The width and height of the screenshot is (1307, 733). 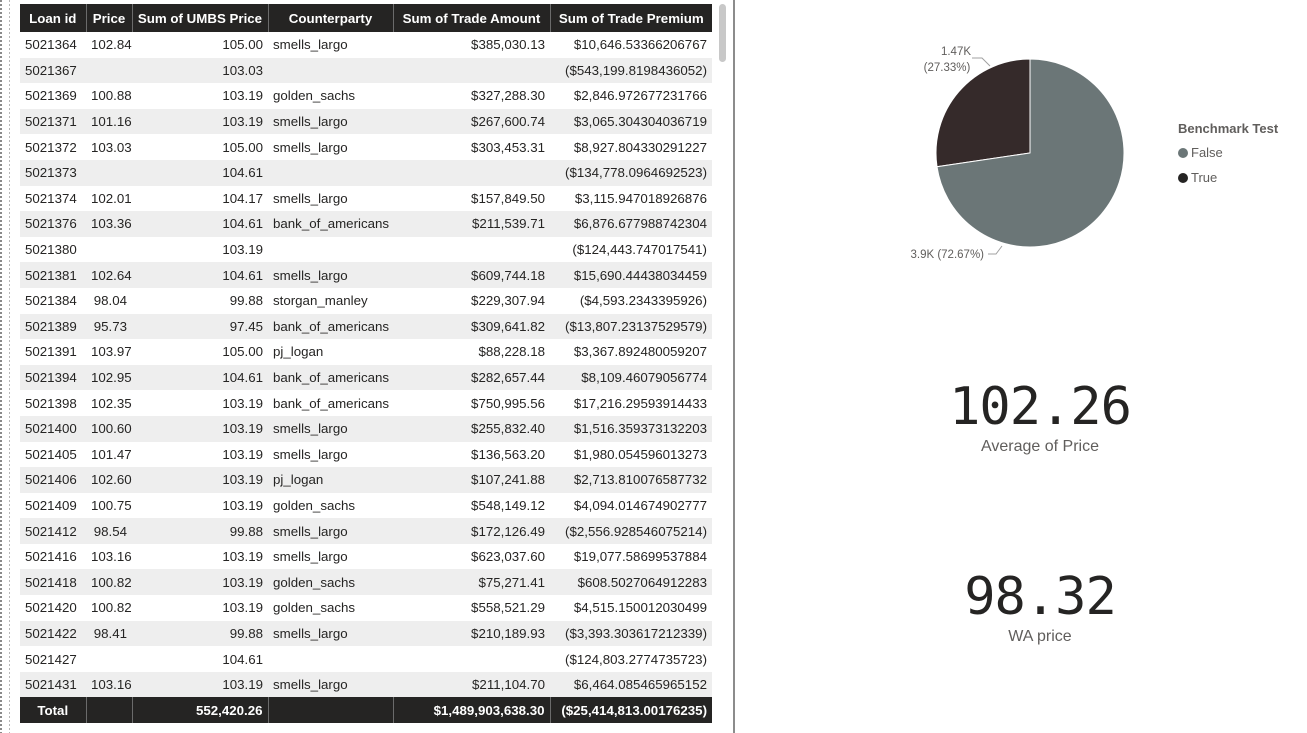 I want to click on price-cell: 103.03, so click(x=111, y=147).